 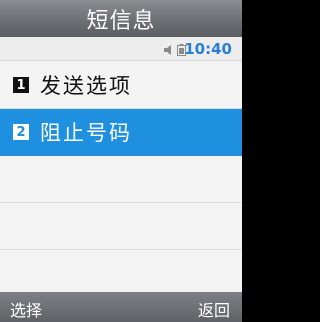 I want to click on page-title: 短信息, so click(x=121, y=21).